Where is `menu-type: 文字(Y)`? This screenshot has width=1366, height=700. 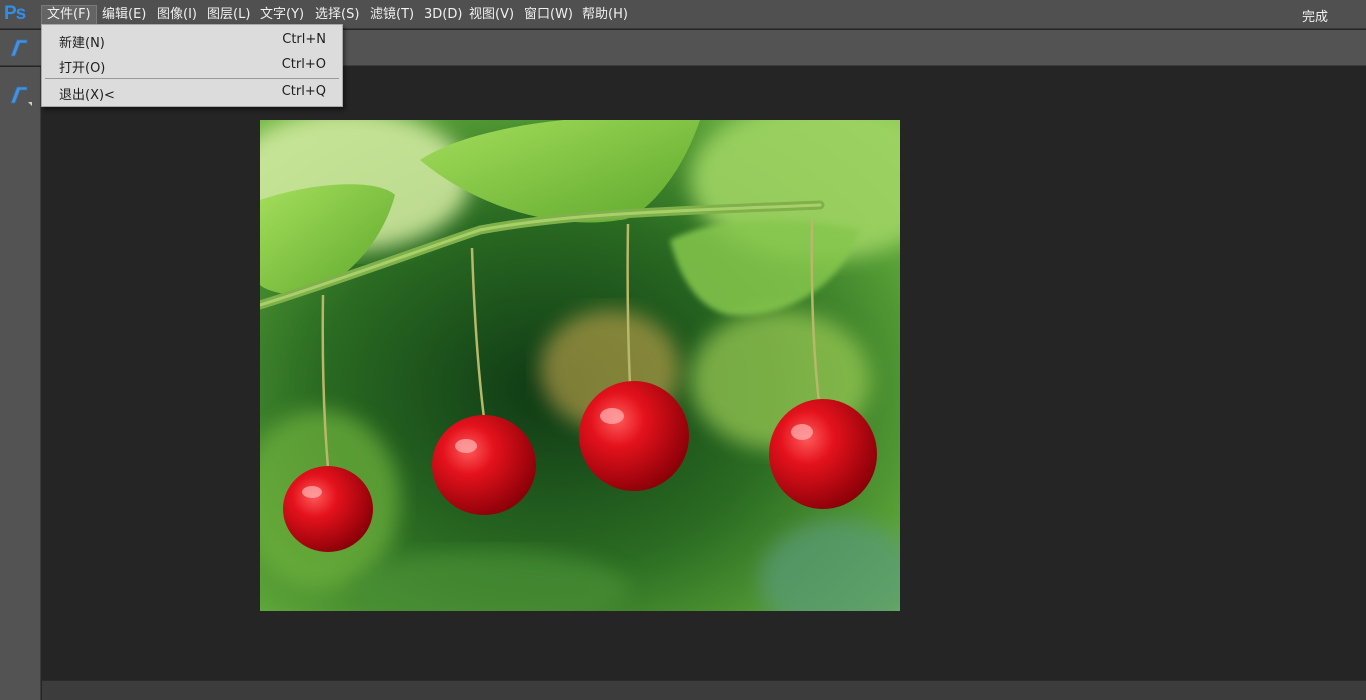
menu-type: 文字(Y) is located at coordinates (282, 15).